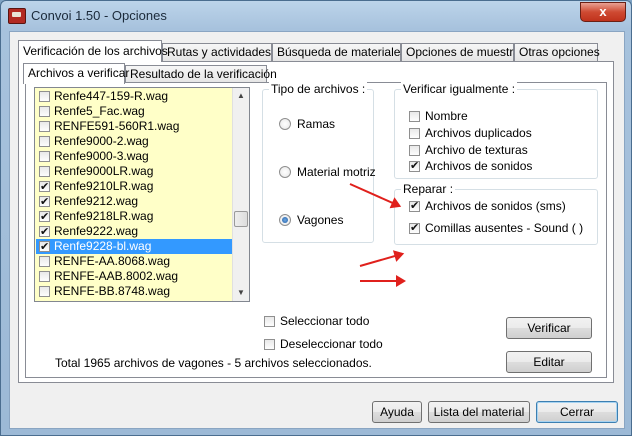  I want to click on file-name: RENFE-BB.8748.wag, so click(112, 291).